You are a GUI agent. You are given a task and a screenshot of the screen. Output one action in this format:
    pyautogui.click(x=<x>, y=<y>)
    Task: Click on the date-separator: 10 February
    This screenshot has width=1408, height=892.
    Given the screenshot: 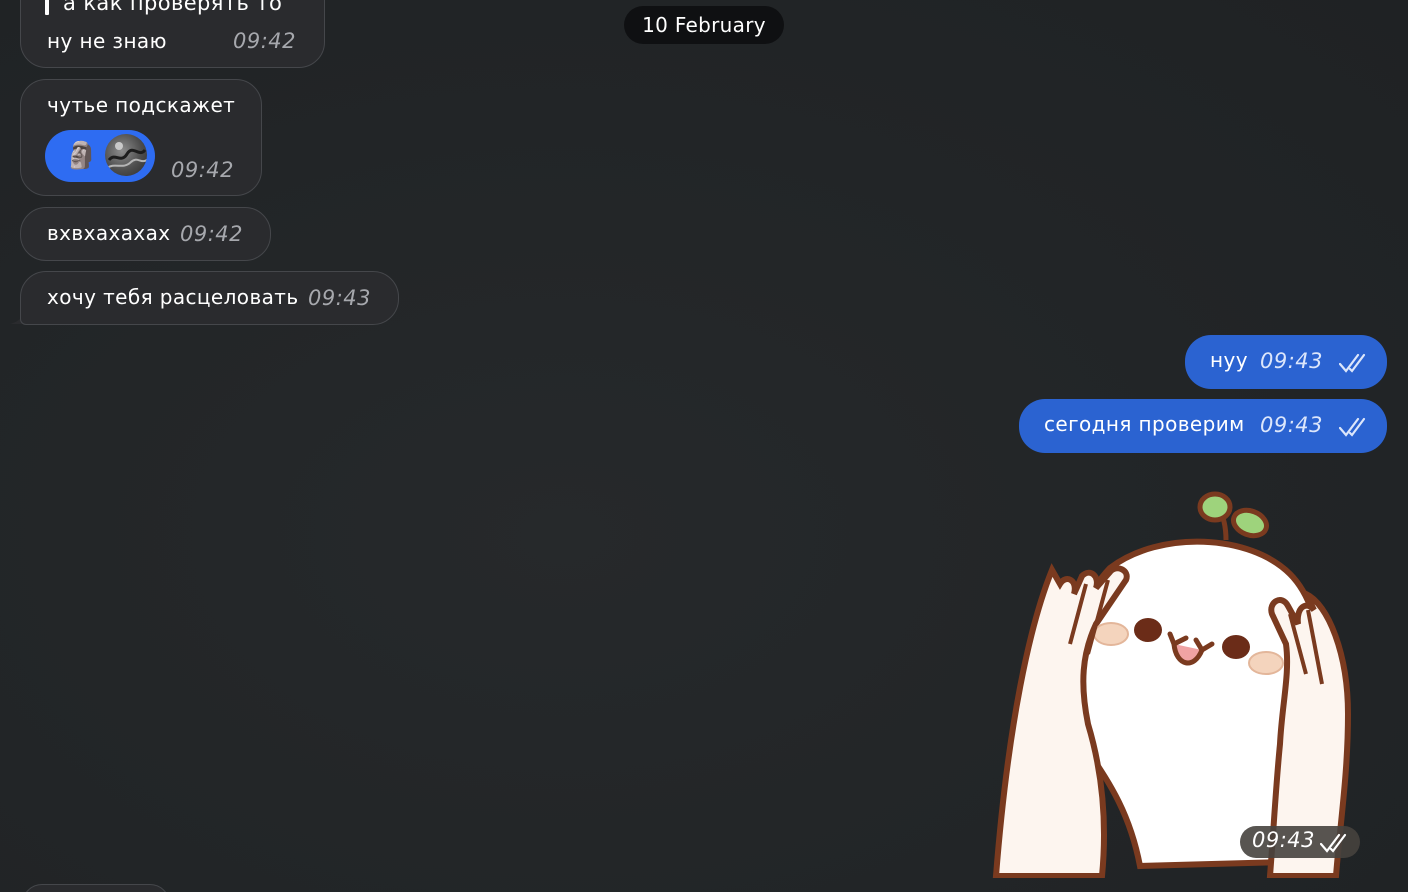 What is the action you would take?
    pyautogui.click(x=704, y=25)
    